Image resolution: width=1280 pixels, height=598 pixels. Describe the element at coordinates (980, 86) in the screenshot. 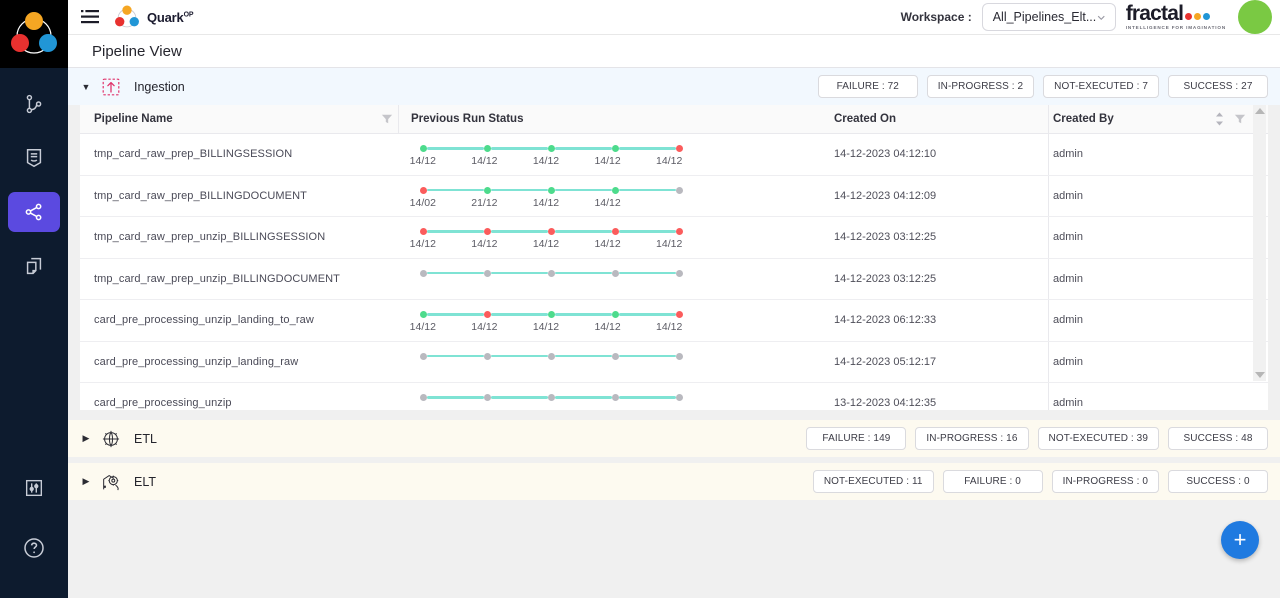

I see `status-badge: IN-PROGRESS : 2` at that location.